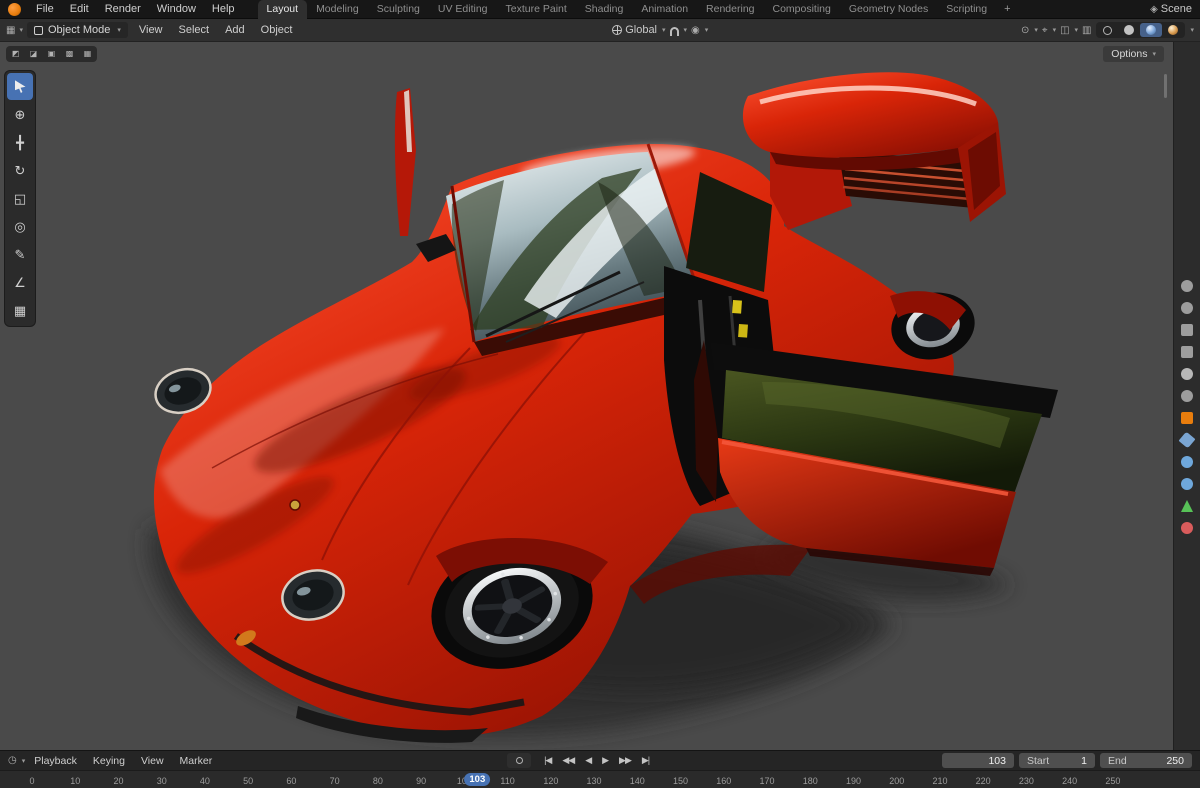  Describe the element at coordinates (1057, 760) in the screenshot. I see `frame-start-field: Start 1` at that location.